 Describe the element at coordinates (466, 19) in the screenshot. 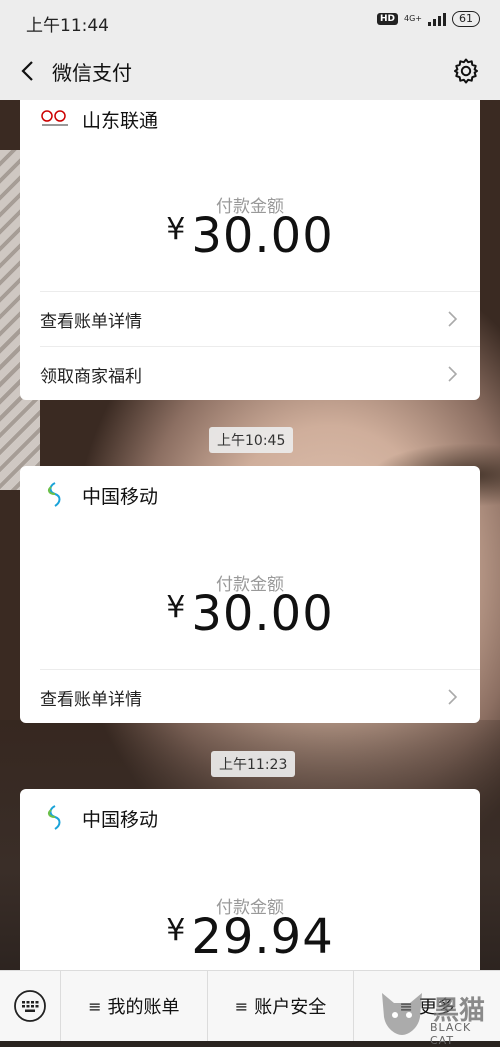

I see `battery-level: 61` at that location.